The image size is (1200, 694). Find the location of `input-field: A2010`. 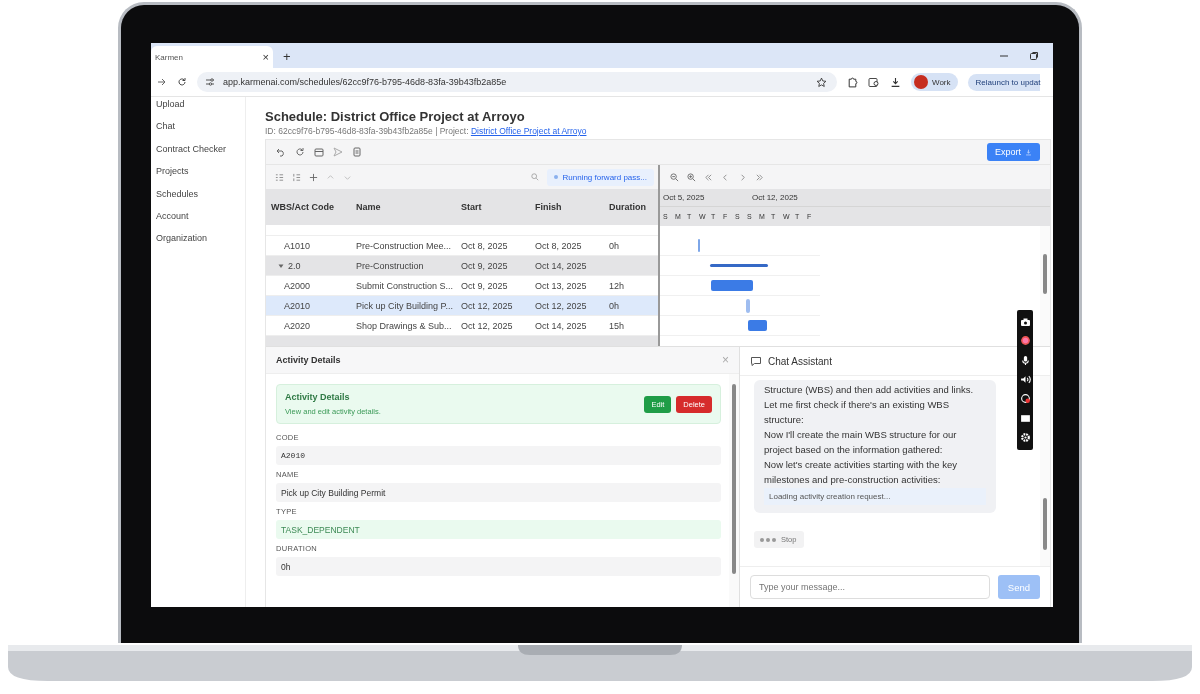

input-field: A2010 is located at coordinates (498, 455).